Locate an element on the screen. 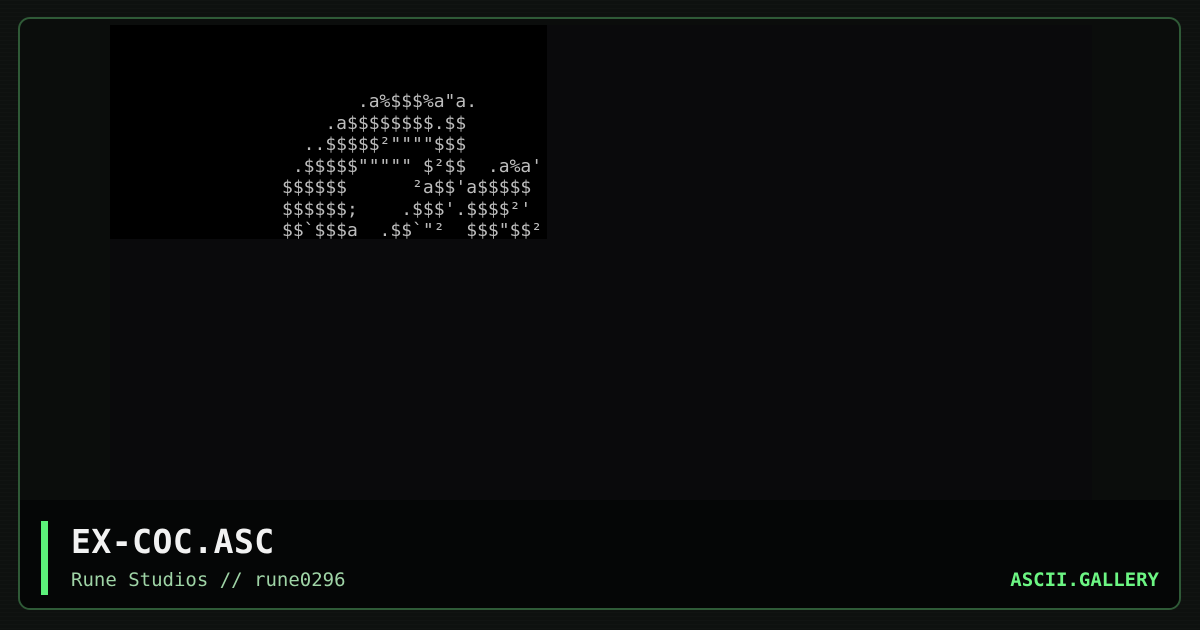 This screenshot has width=1200, height=630. accent-bar is located at coordinates (44, 558).